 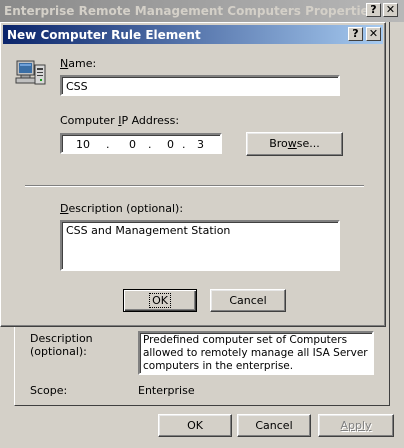 I want to click on back-ok-button: OK, so click(x=195, y=425).